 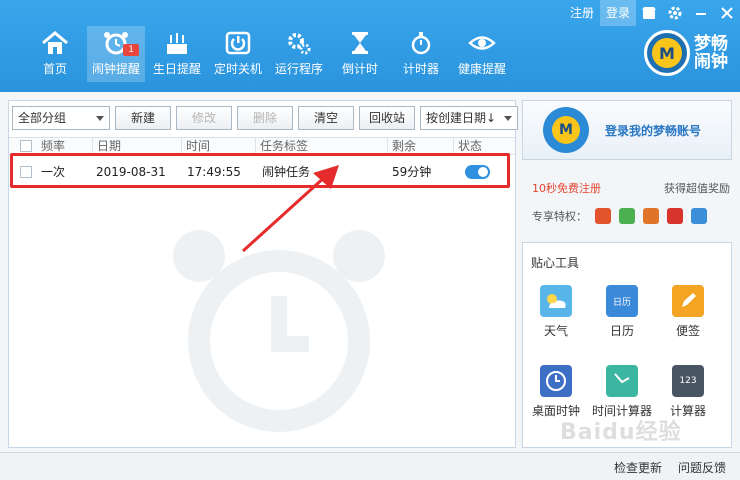 I want to click on tool-note: 便签, so click(x=688, y=312).